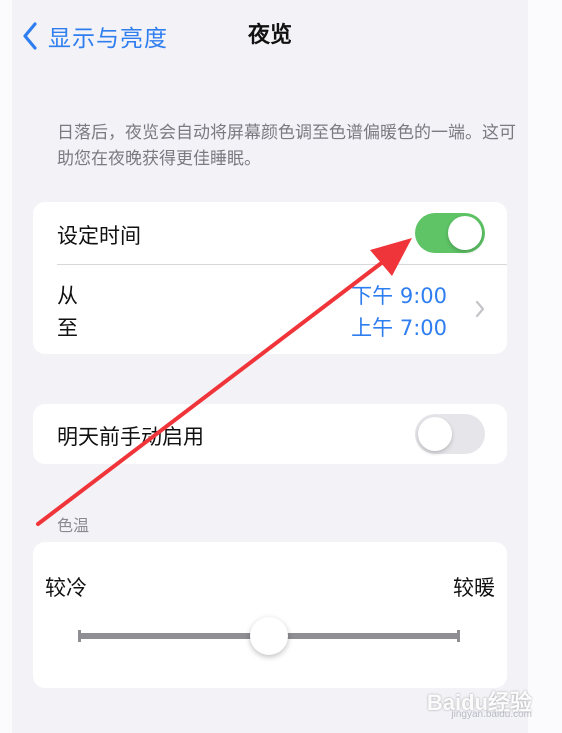  What do you see at coordinates (73, 525) in the screenshot?
I see `color-temperature-header: 色温` at bounding box center [73, 525].